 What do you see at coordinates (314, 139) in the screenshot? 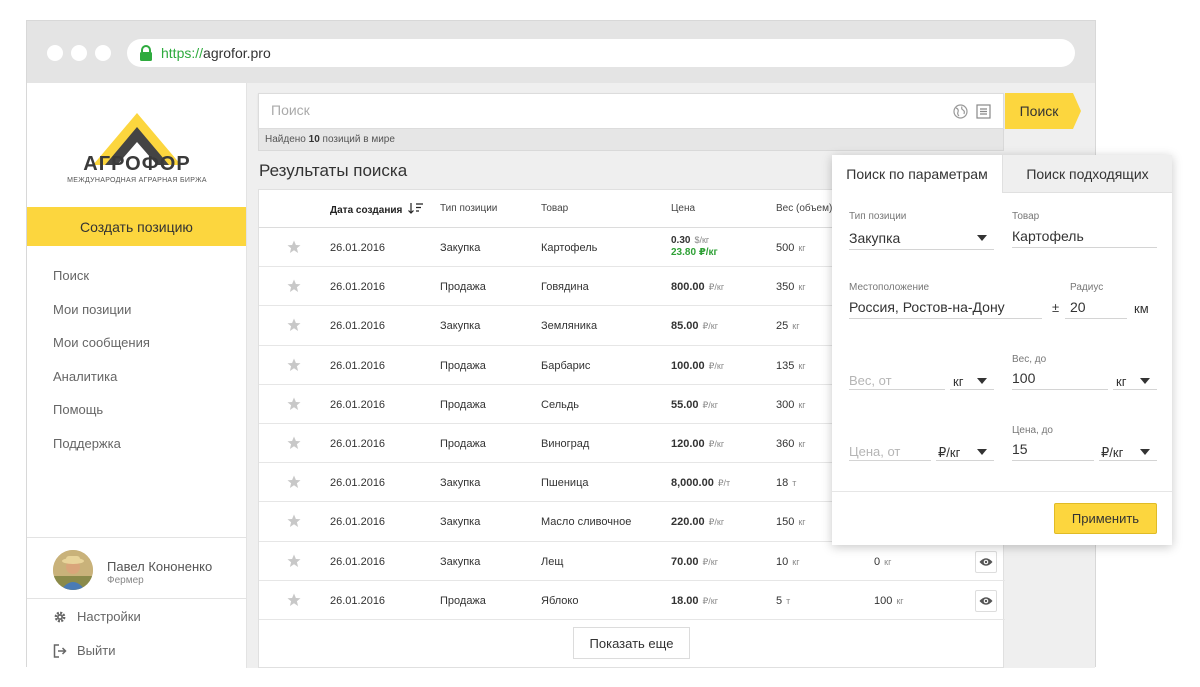
I see `found-count: 10` at bounding box center [314, 139].